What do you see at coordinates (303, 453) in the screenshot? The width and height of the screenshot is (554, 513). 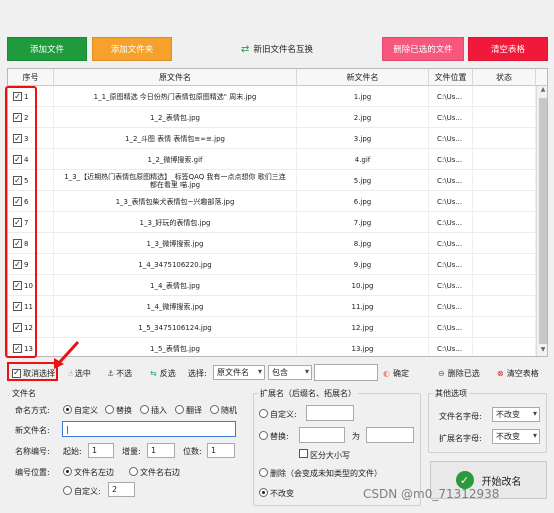 I see `checkbox-icon` at bounding box center [303, 453].